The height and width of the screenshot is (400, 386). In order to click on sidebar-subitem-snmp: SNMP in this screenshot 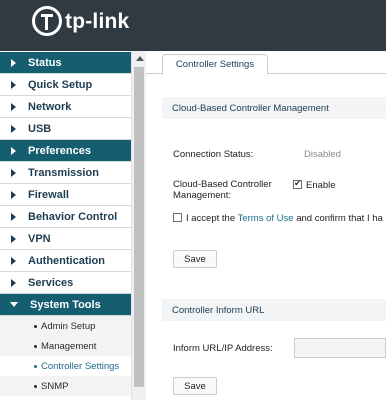, I will do `click(65, 386)`.